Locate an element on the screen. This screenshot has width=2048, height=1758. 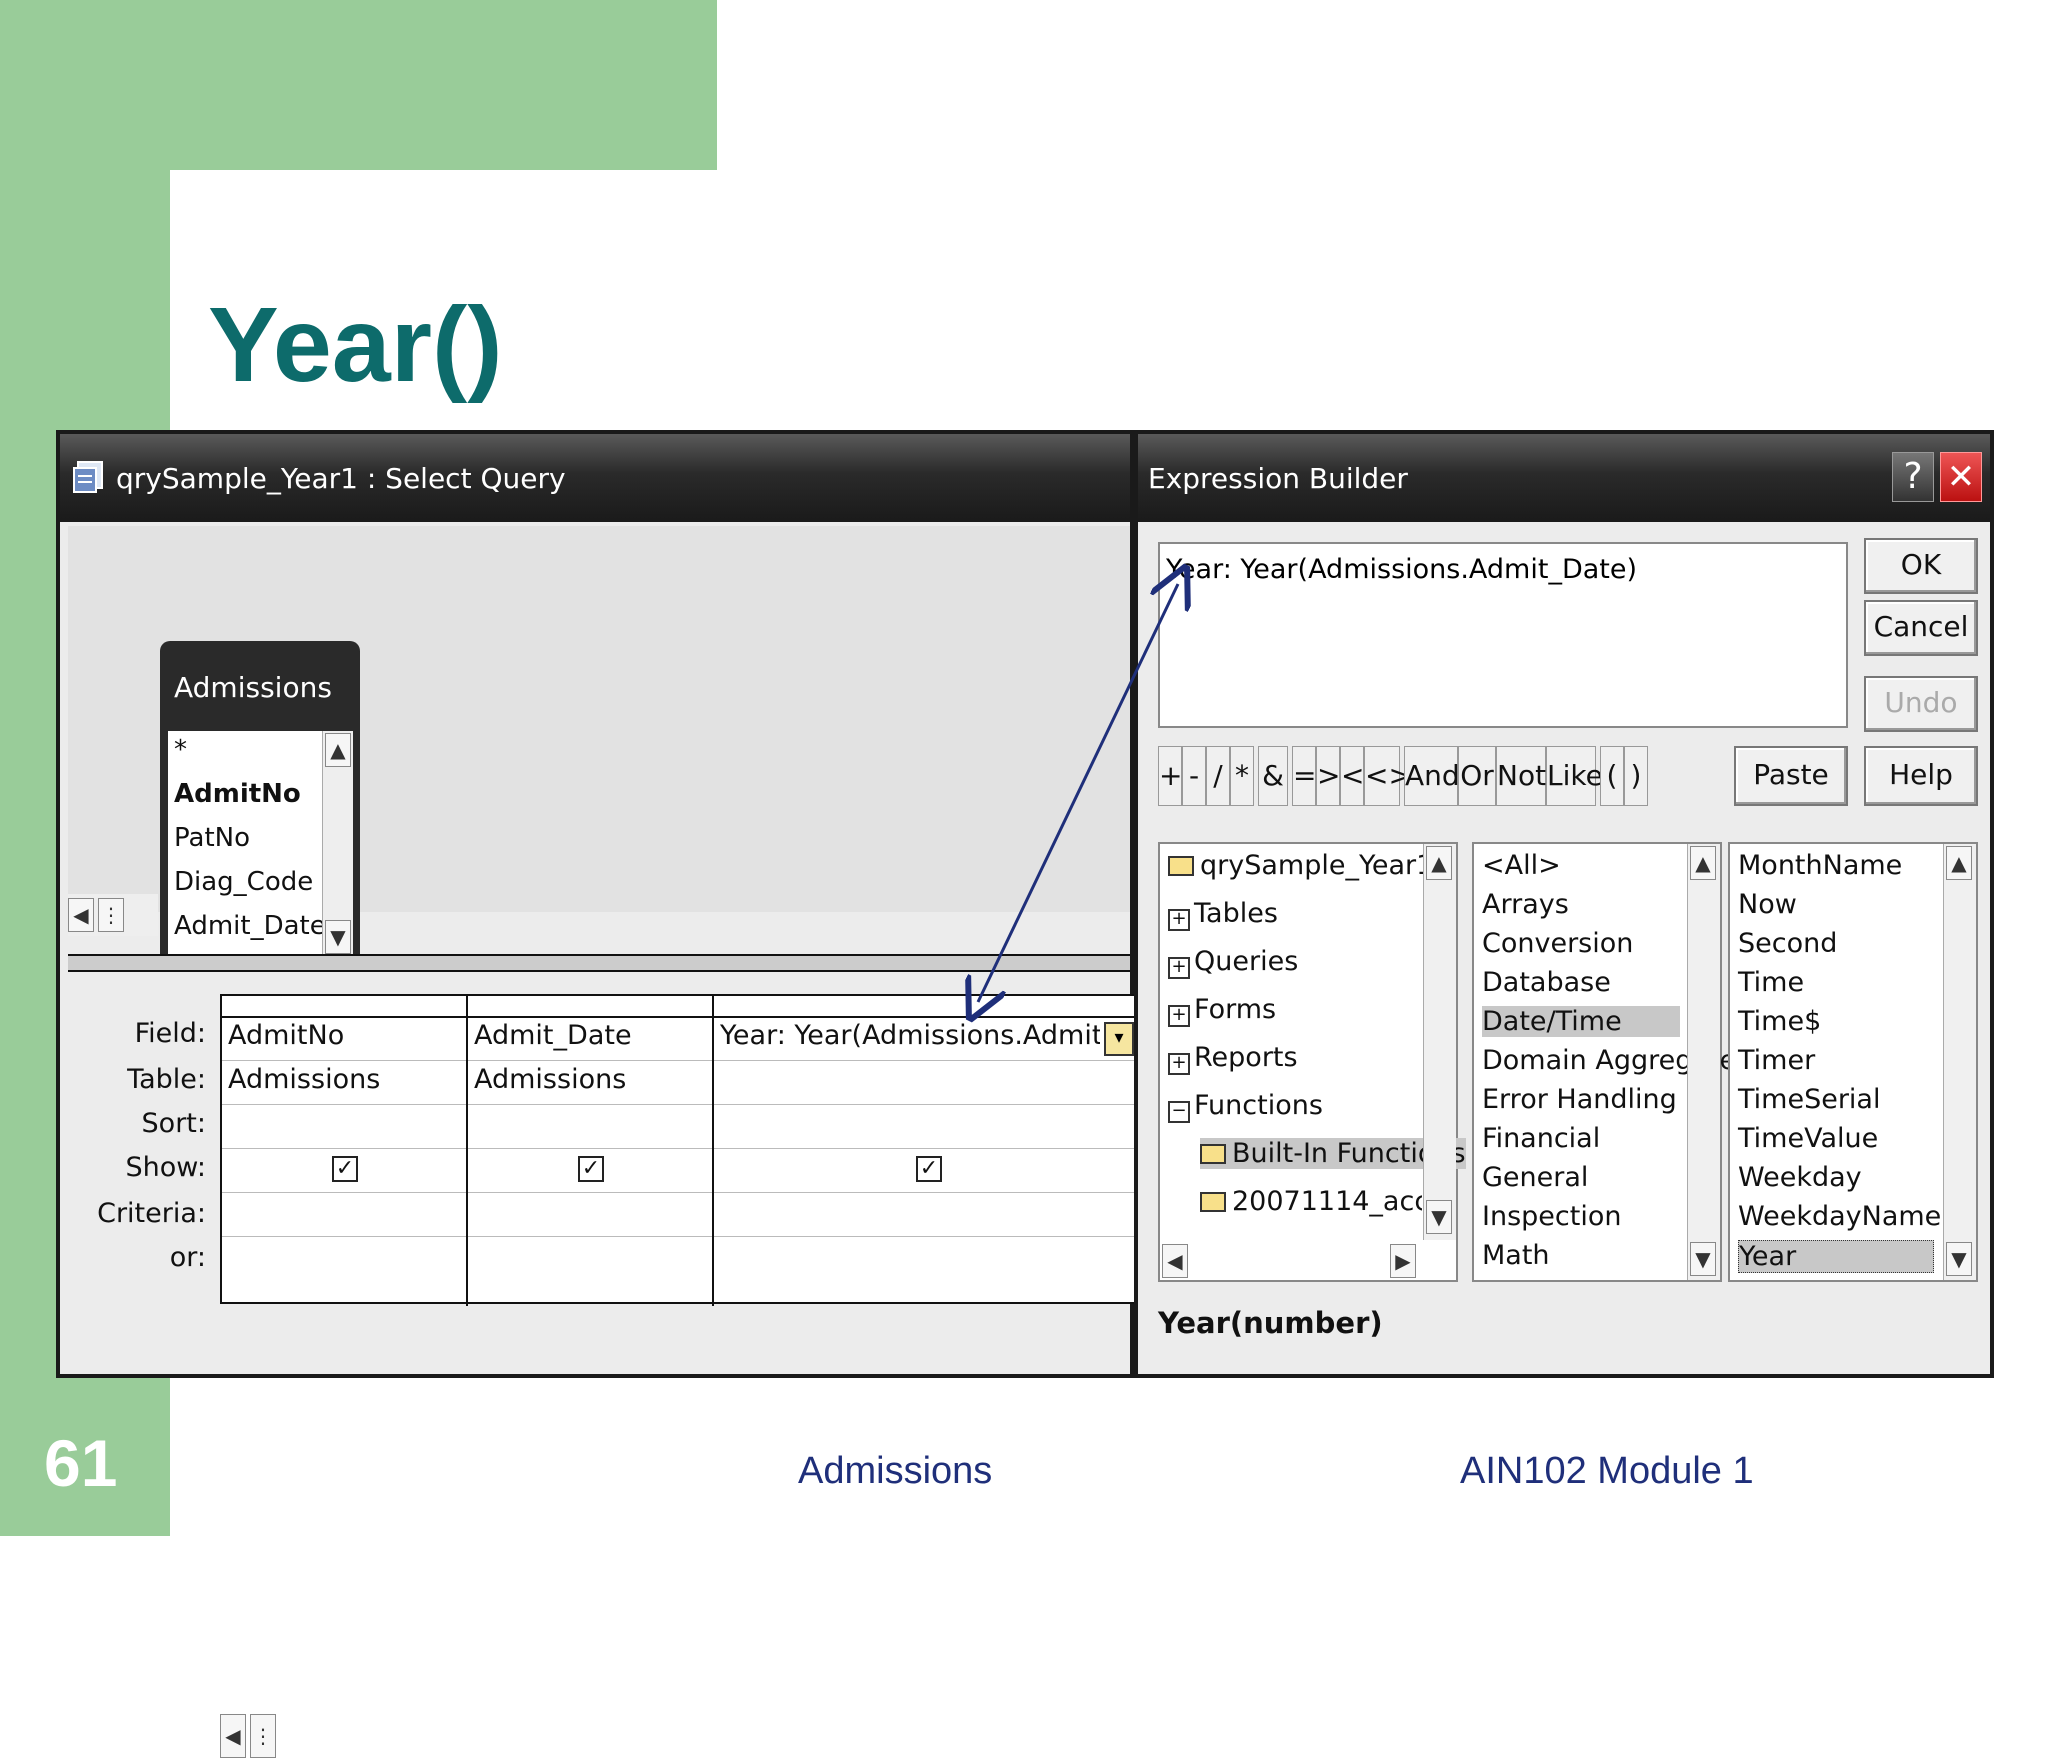
category-item: Inspection is located at coordinates (1551, 1216).